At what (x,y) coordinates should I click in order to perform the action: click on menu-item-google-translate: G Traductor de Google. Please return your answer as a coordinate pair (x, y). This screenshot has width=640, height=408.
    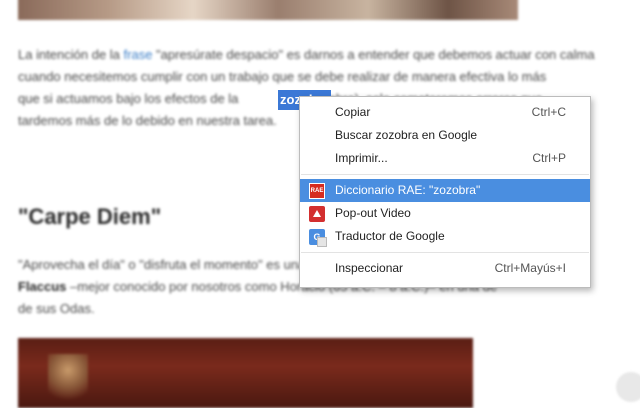
    Looking at the image, I should click on (445, 236).